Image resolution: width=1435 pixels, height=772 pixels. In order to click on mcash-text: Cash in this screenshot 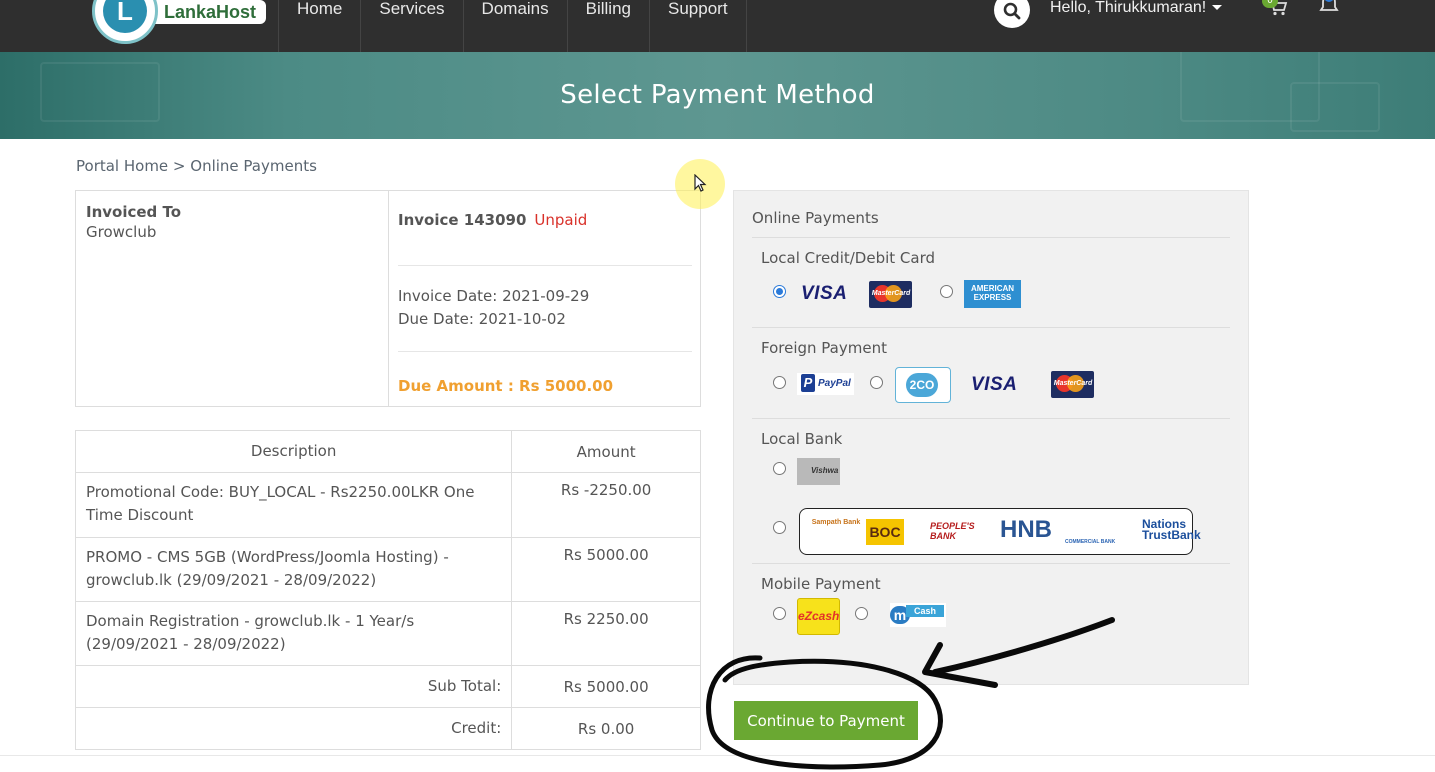, I will do `click(925, 611)`.